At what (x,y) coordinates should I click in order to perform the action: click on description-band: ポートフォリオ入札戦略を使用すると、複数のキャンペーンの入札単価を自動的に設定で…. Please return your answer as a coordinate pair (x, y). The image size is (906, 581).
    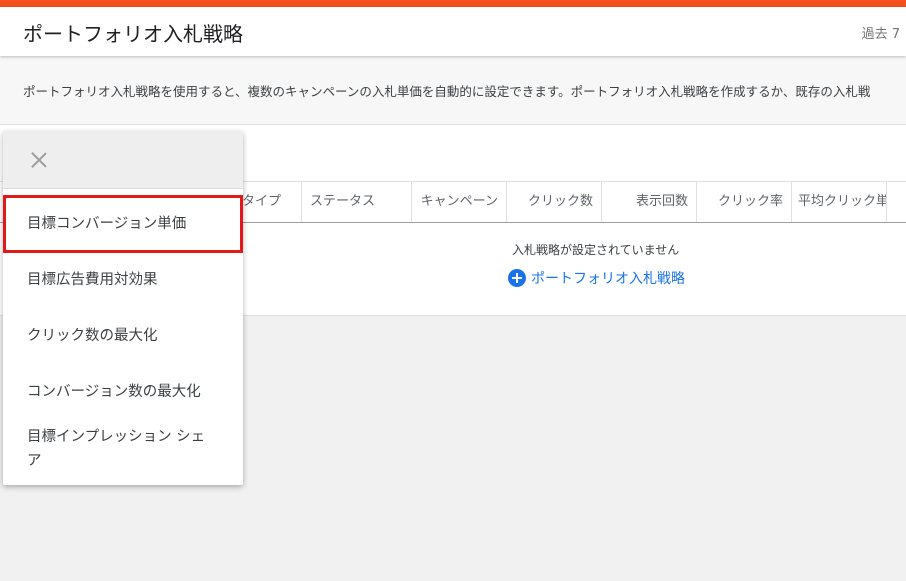
    Looking at the image, I should click on (453, 90).